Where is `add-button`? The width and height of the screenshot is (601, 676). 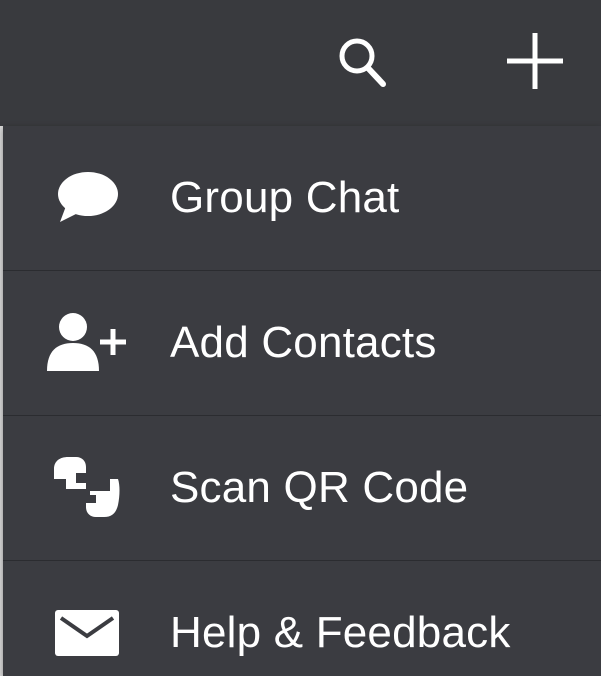 add-button is located at coordinates (535, 61).